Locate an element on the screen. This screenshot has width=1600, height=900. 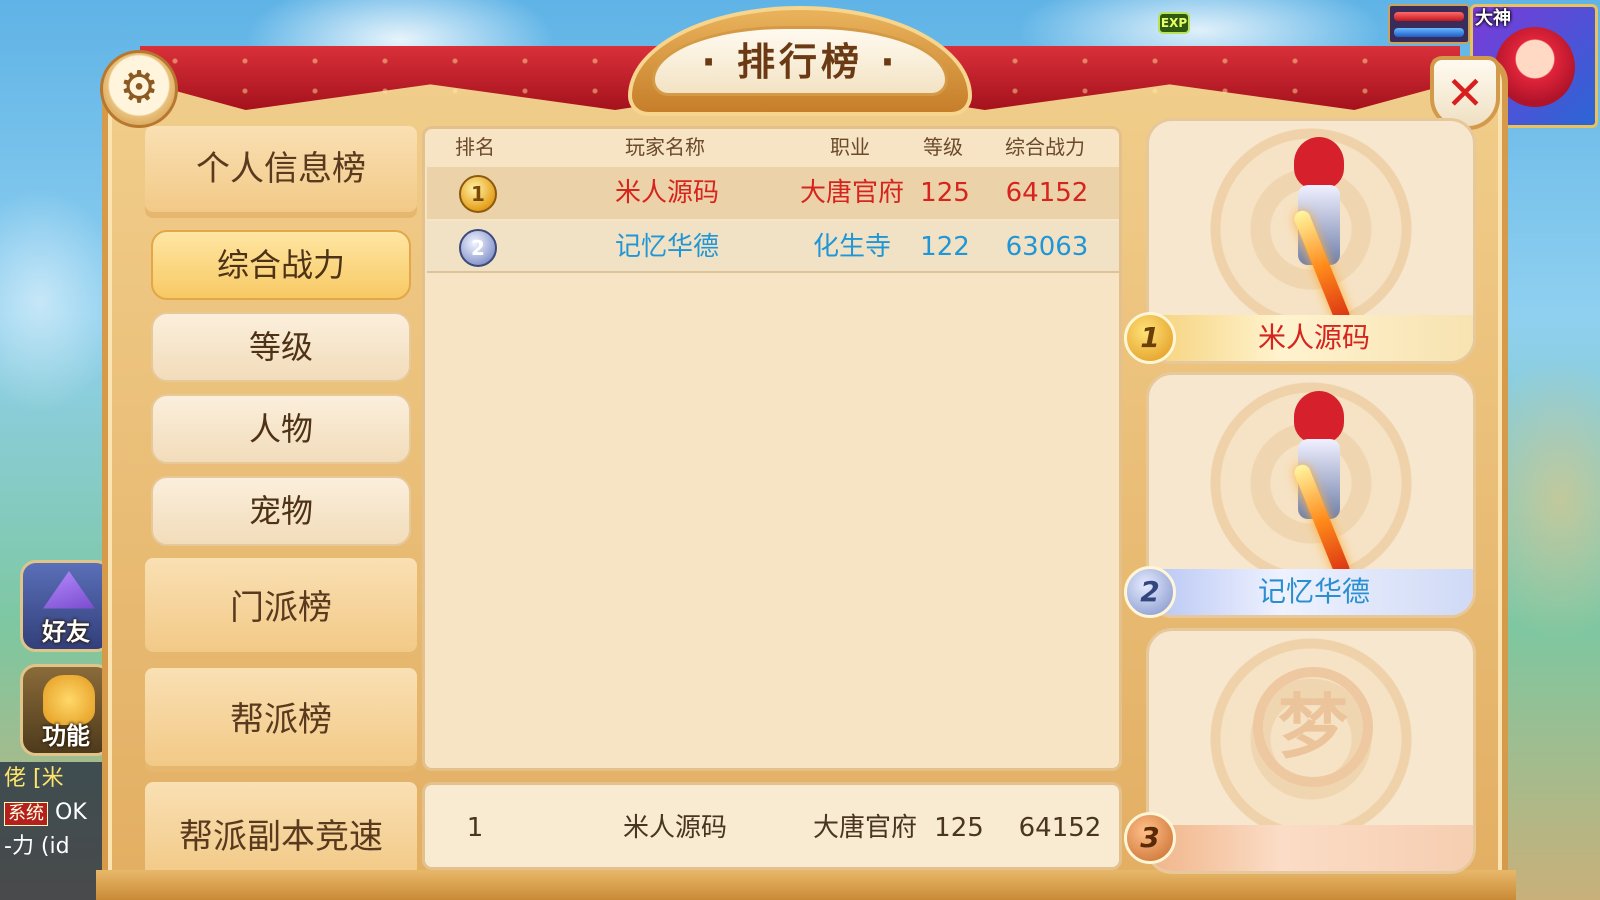
player-name: 米人源码 is located at coordinates (666, 193).